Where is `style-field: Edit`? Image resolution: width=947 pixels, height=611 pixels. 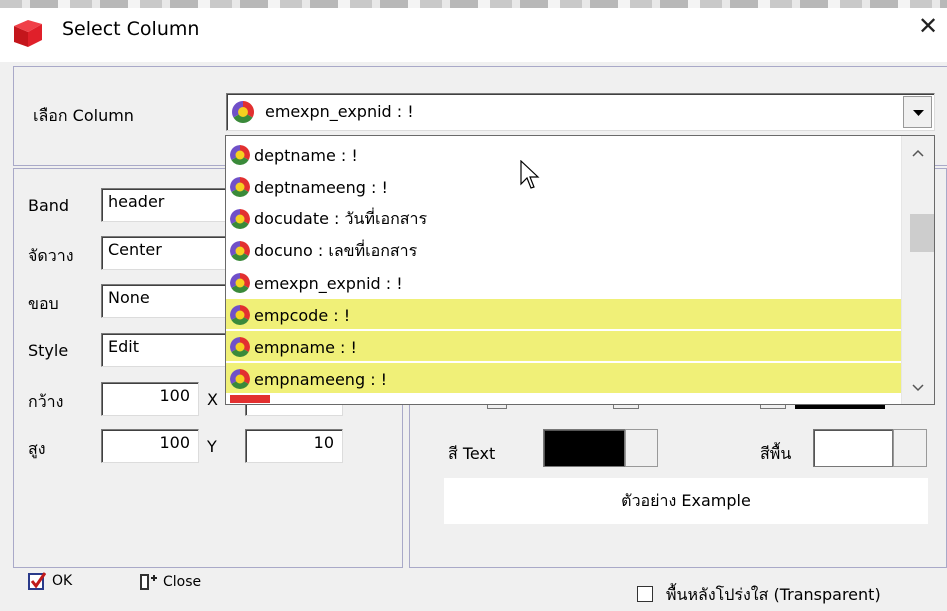
style-field: Edit is located at coordinates (166, 350).